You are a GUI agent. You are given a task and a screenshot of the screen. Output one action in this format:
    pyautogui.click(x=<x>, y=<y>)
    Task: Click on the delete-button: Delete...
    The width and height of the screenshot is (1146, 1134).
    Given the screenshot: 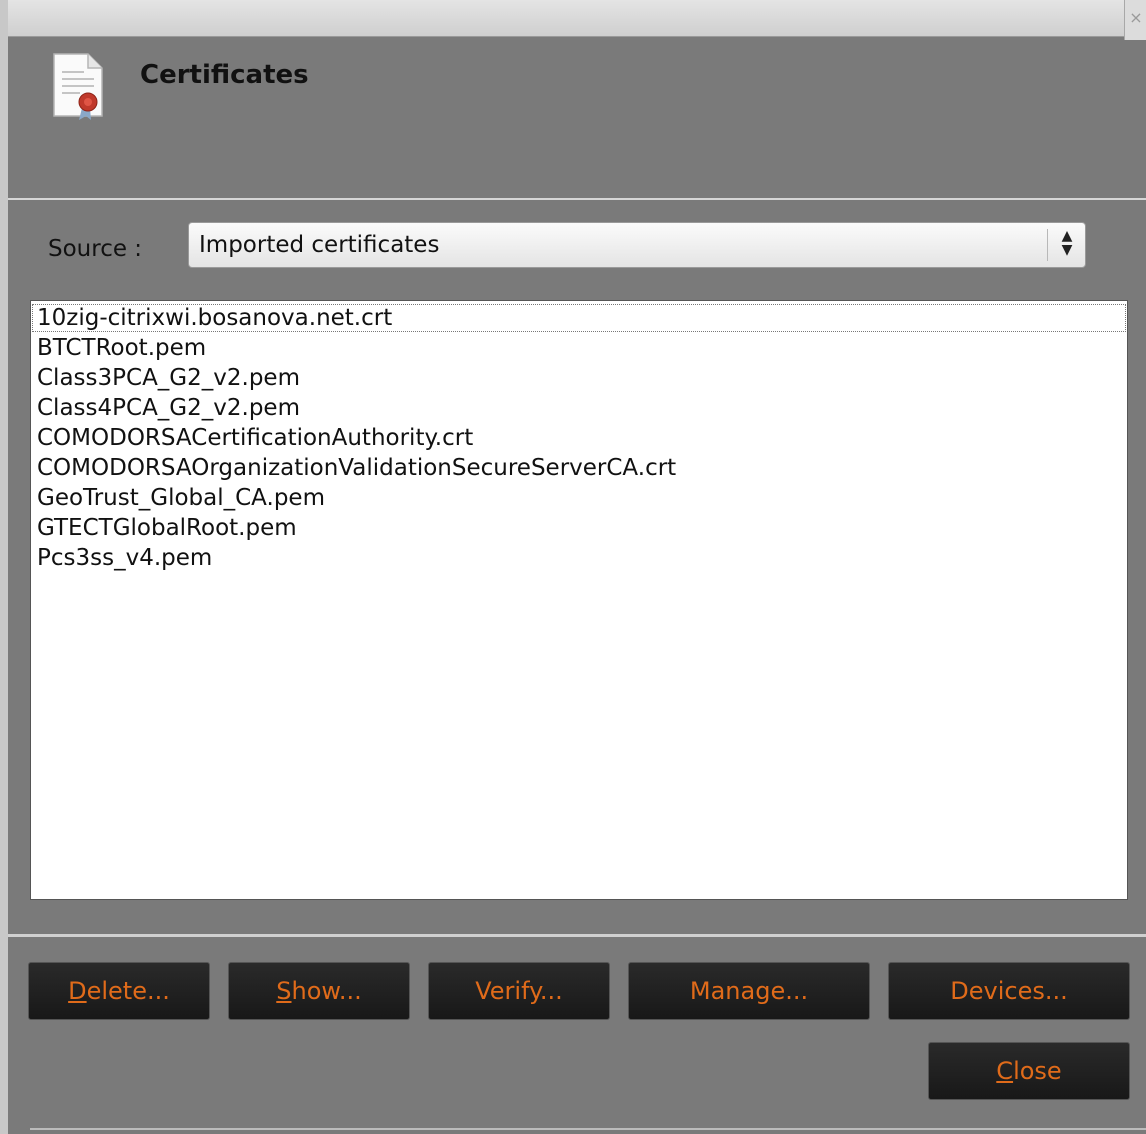 What is the action you would take?
    pyautogui.click(x=119, y=991)
    